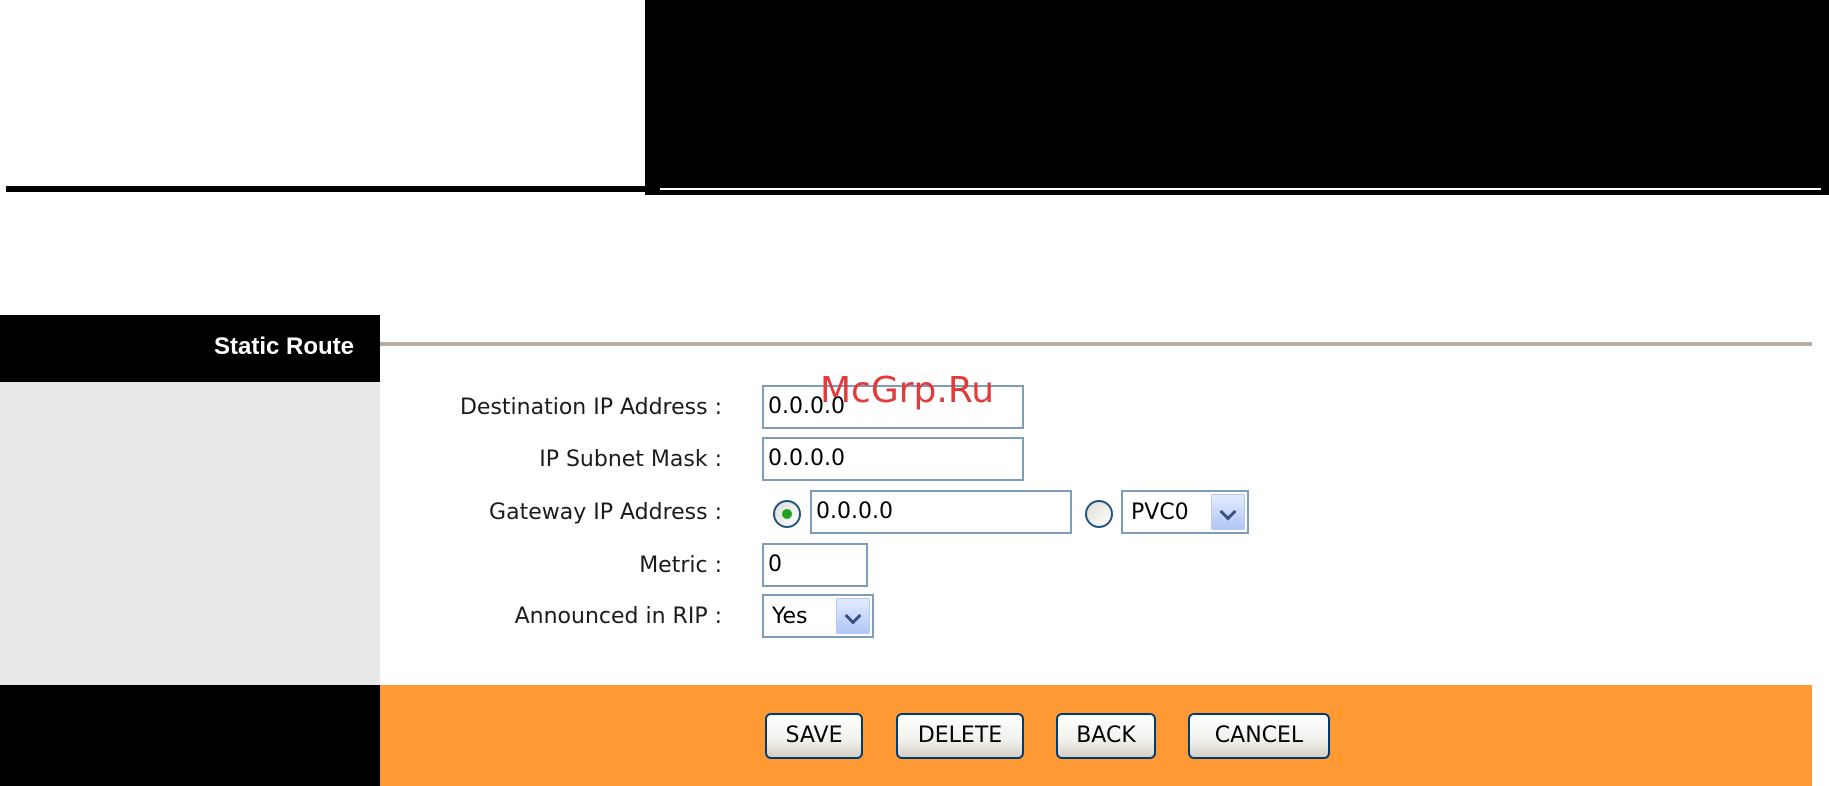 The image size is (1829, 786). Describe the element at coordinates (1096, 460) in the screenshot. I see `subnet-mask-row: IP Subnet Mask : 0.0.0.0` at that location.